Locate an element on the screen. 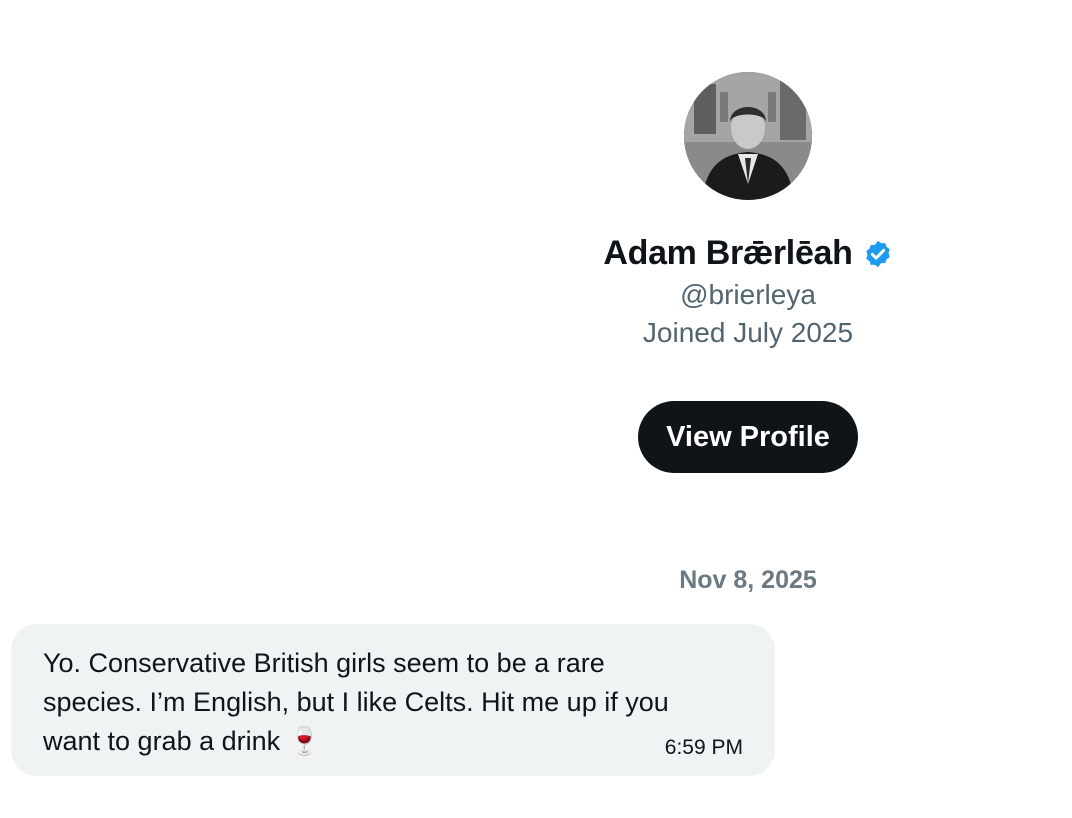 The width and height of the screenshot is (1072, 818). conversation-date: Nov 8, 2025 is located at coordinates (748, 580).